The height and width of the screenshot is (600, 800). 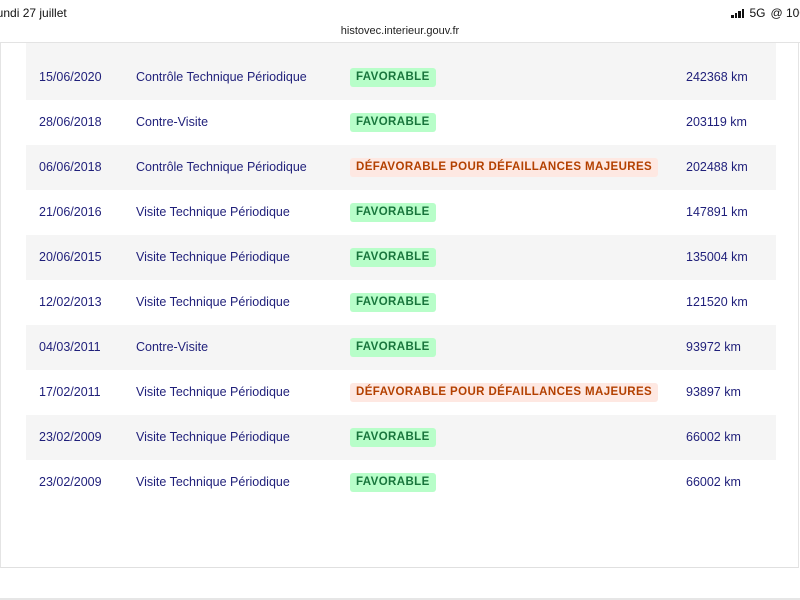 What do you see at coordinates (717, 257) in the screenshot?
I see `mileage: 135004 km` at bounding box center [717, 257].